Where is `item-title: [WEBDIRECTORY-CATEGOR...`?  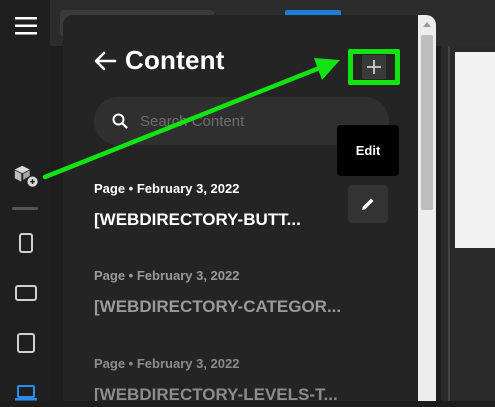 item-title: [WEBDIRECTORY-CATEGOR... is located at coordinates (218, 306).